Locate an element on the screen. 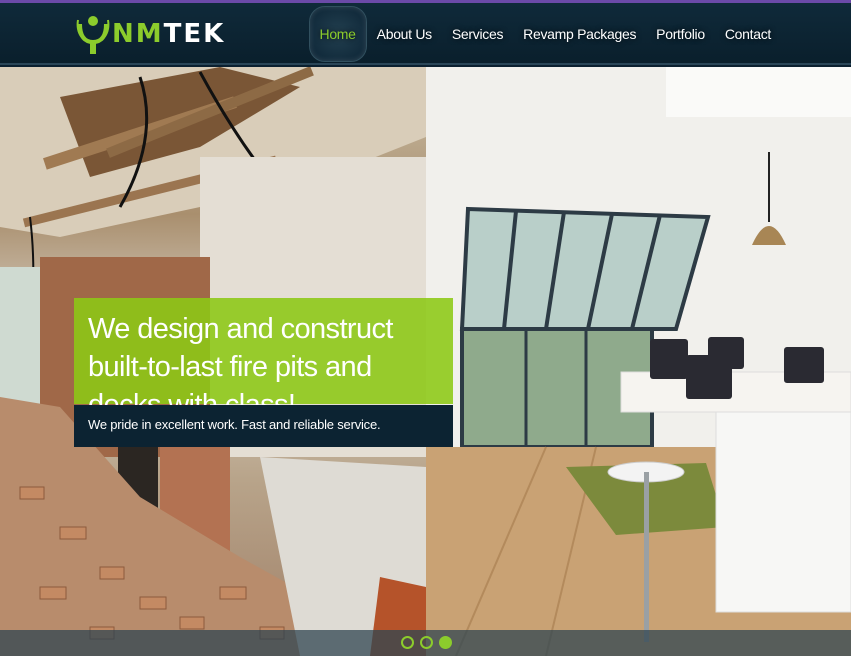 This screenshot has height=656, width=851. logo-wordmark: NMTEK is located at coordinates (168, 34).